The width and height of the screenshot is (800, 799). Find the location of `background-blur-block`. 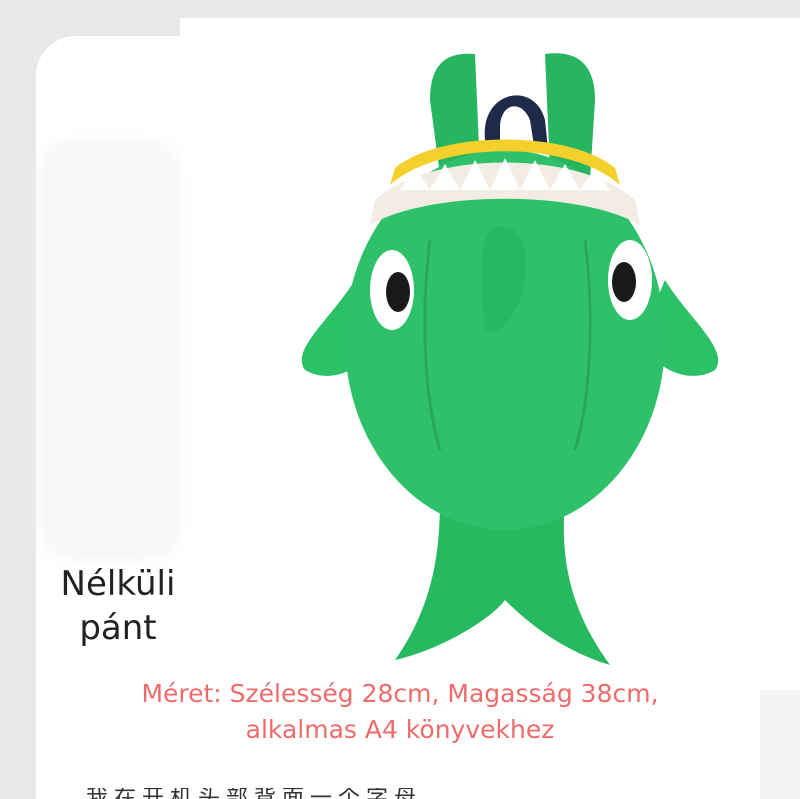

background-blur-block is located at coordinates (110, 350).